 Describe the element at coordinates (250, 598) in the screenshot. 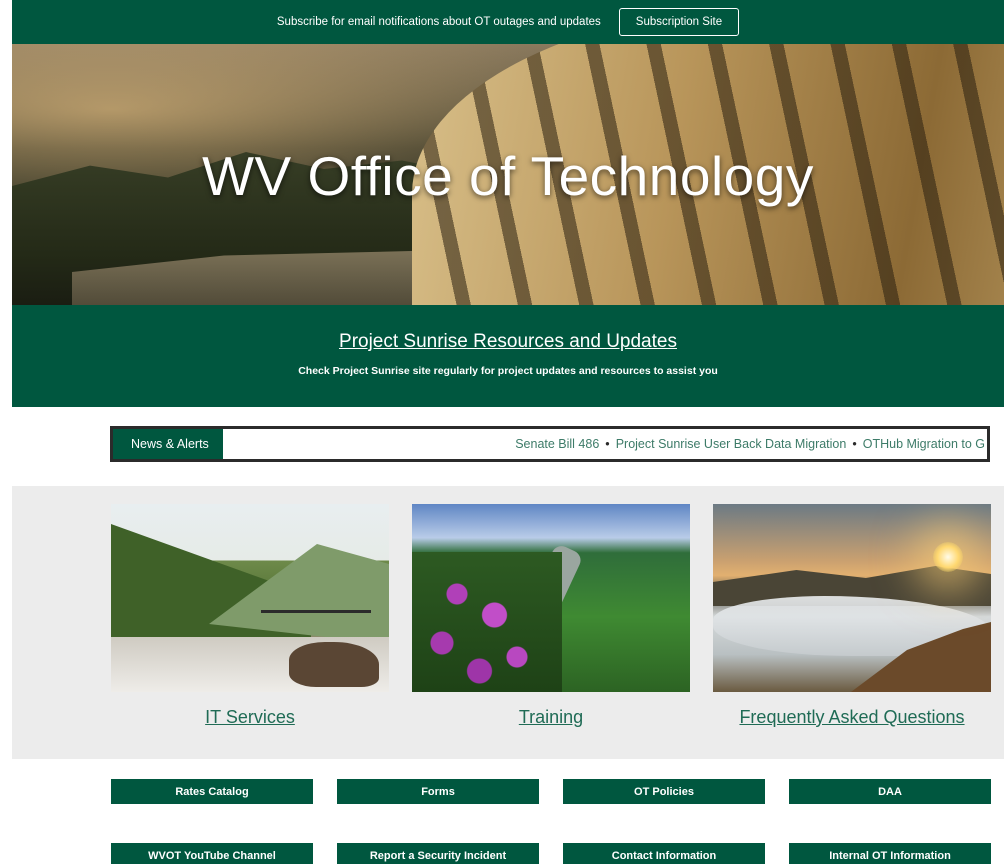

I see `it-services-image` at that location.